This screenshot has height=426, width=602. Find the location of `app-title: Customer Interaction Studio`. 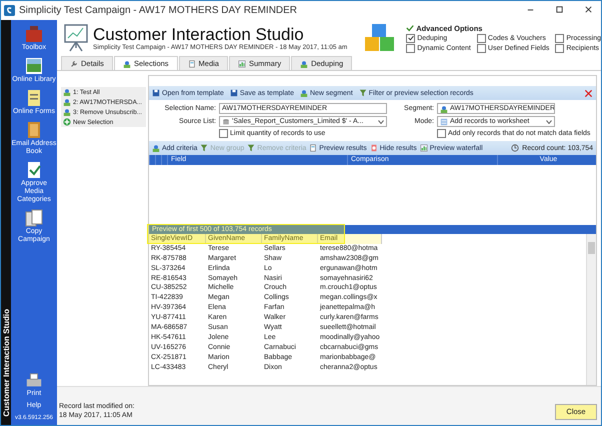

app-title: Customer Interaction Studio is located at coordinates (199, 35).